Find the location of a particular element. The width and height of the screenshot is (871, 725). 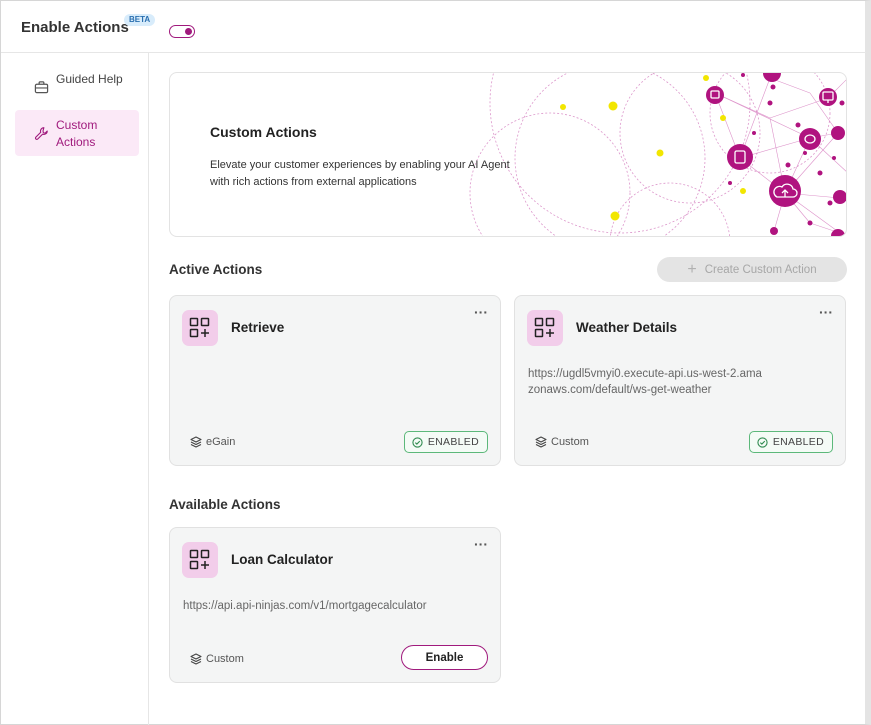

action-source-label: eGain is located at coordinates (221, 442).